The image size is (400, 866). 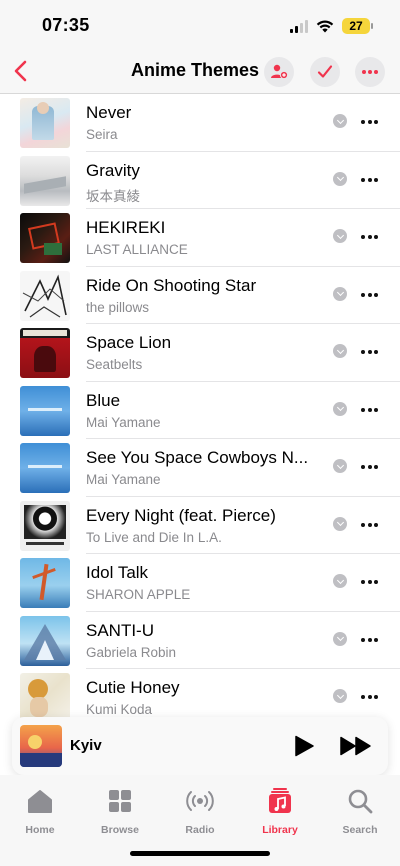 What do you see at coordinates (114, 364) in the screenshot?
I see `track-artist: Seatbelts` at bounding box center [114, 364].